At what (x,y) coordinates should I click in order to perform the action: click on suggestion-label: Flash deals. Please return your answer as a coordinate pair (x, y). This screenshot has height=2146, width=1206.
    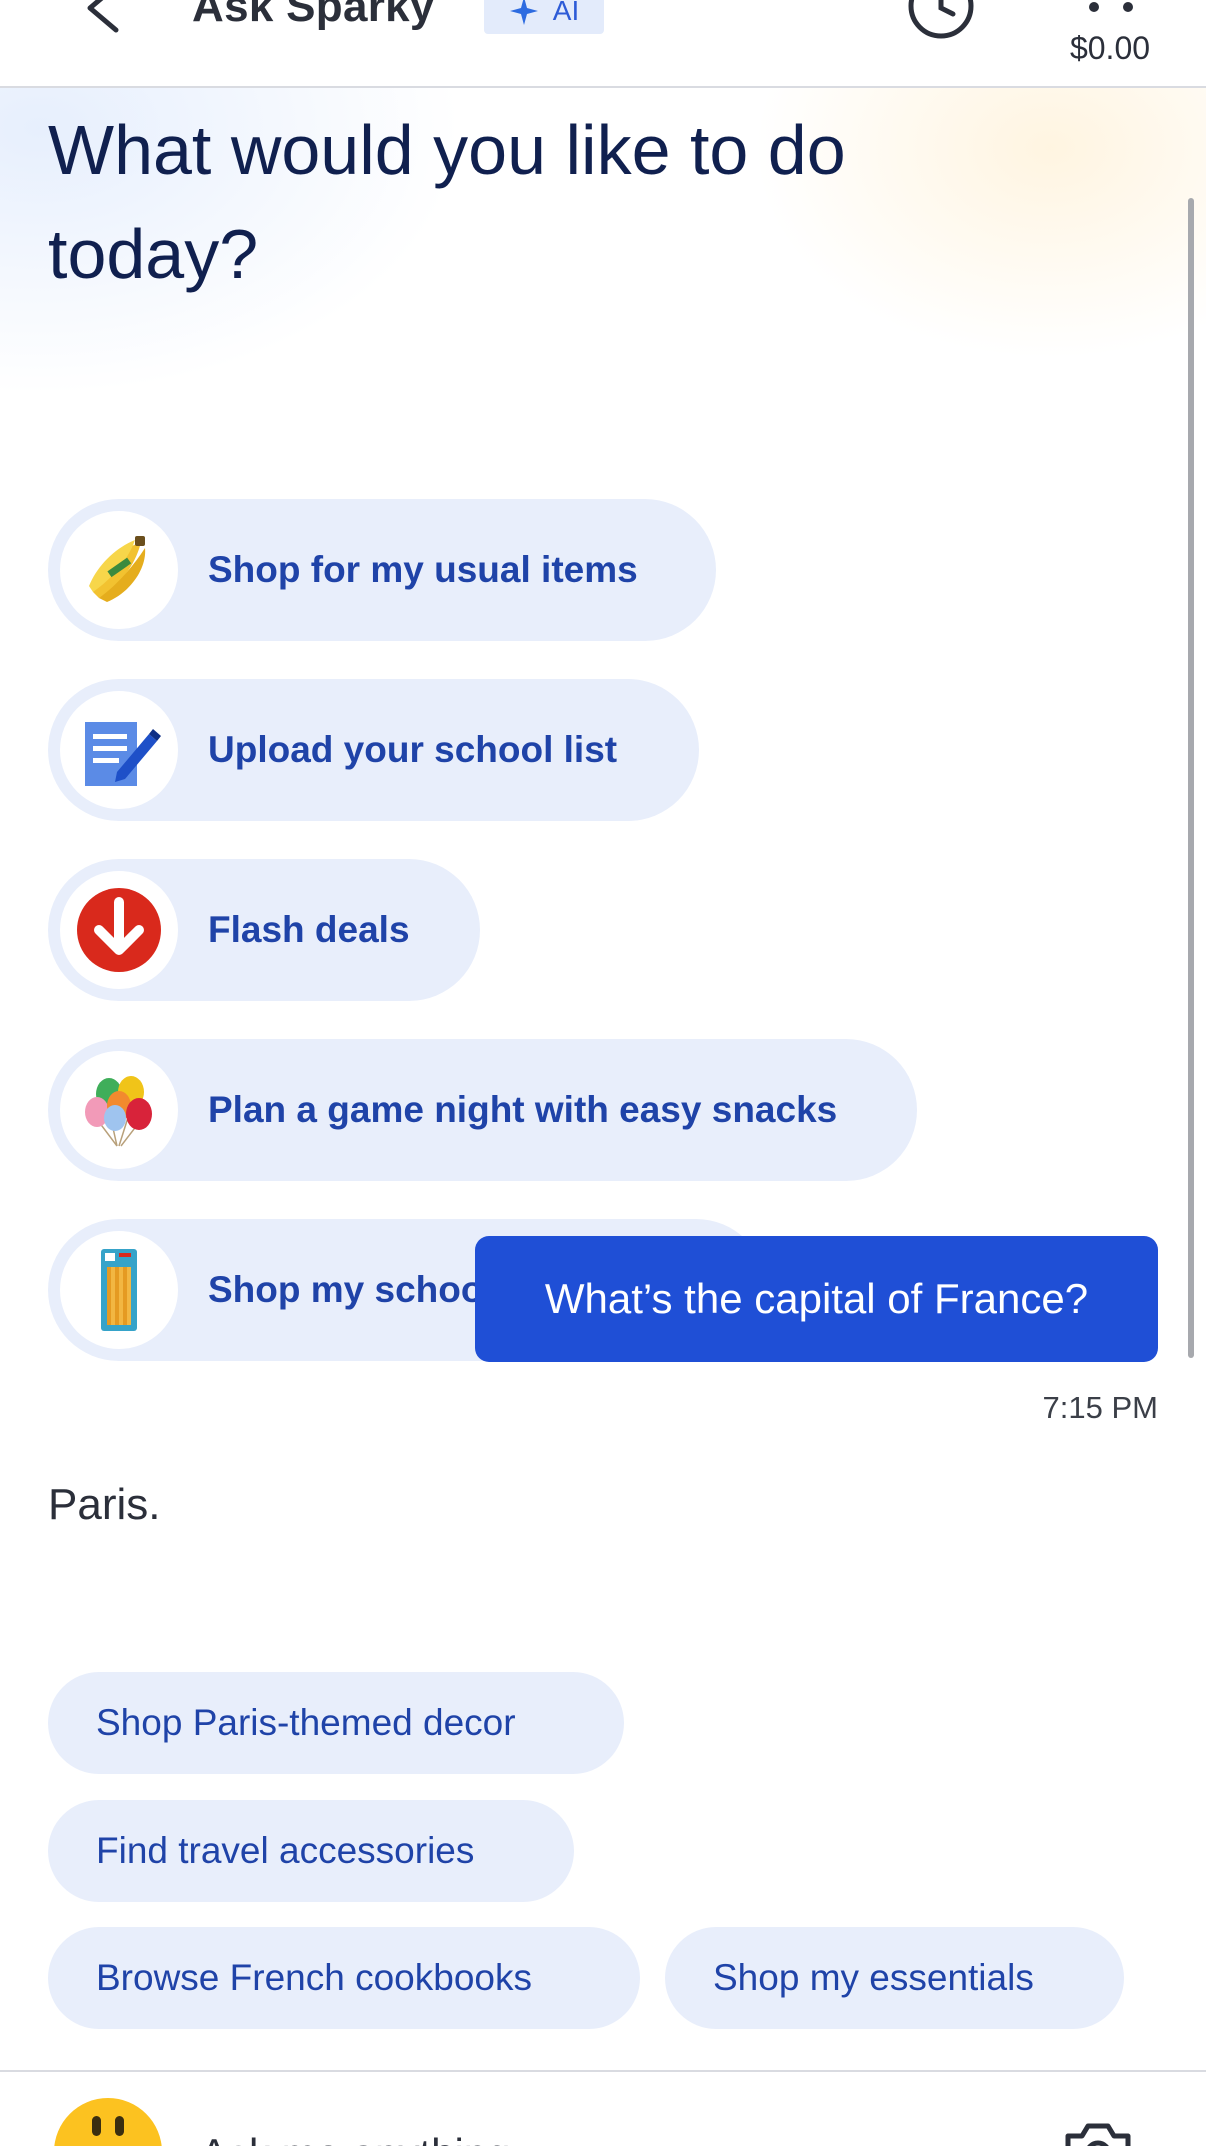
    Looking at the image, I should click on (309, 929).